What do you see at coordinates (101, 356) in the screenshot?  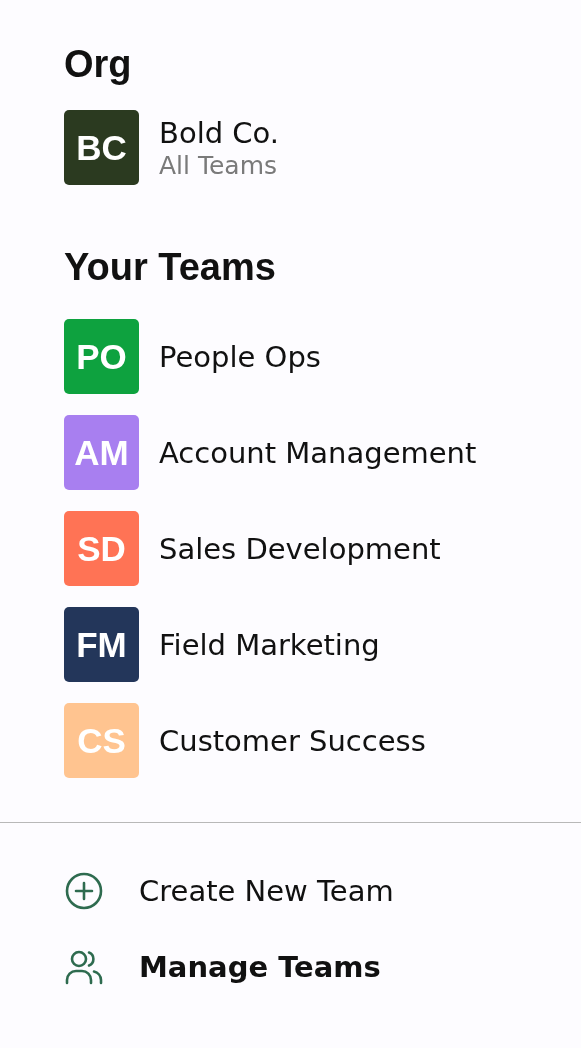 I see `team-avatar: PO` at bounding box center [101, 356].